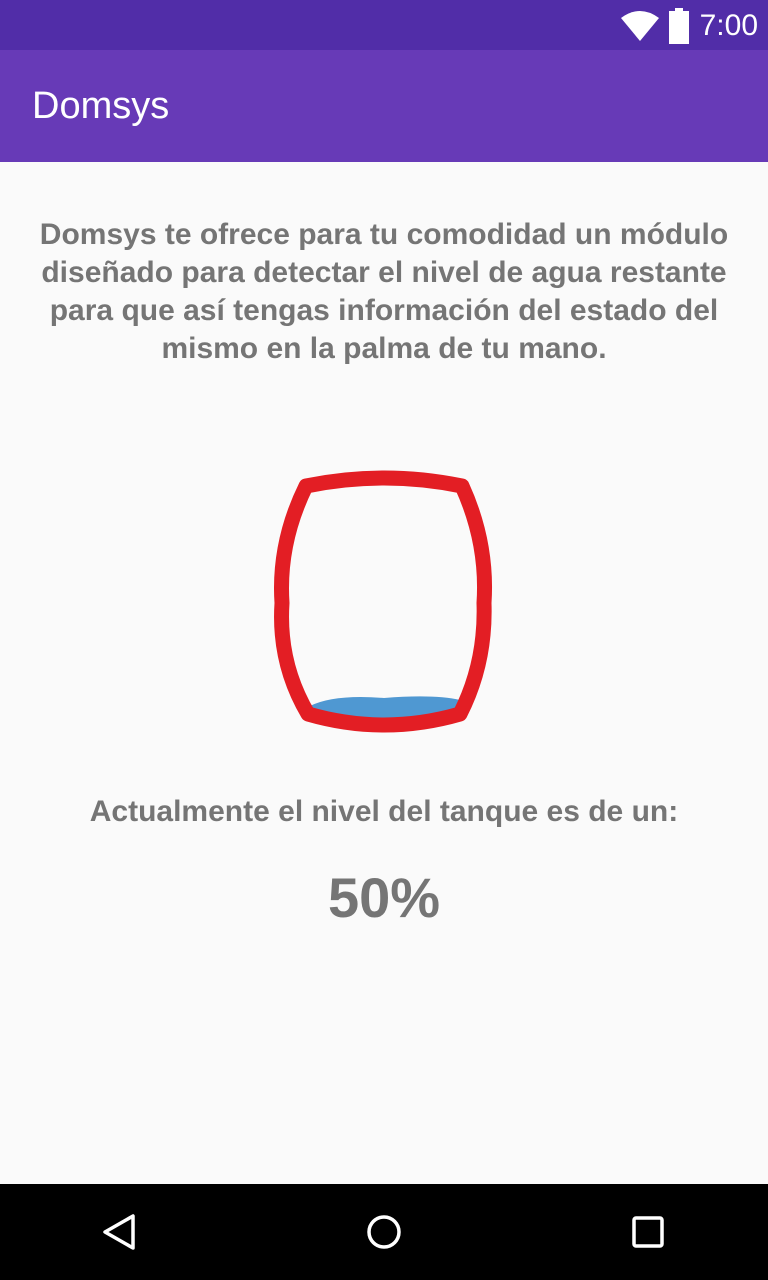  Describe the element at coordinates (728, 25) in the screenshot. I see `clock: 7:00` at that location.